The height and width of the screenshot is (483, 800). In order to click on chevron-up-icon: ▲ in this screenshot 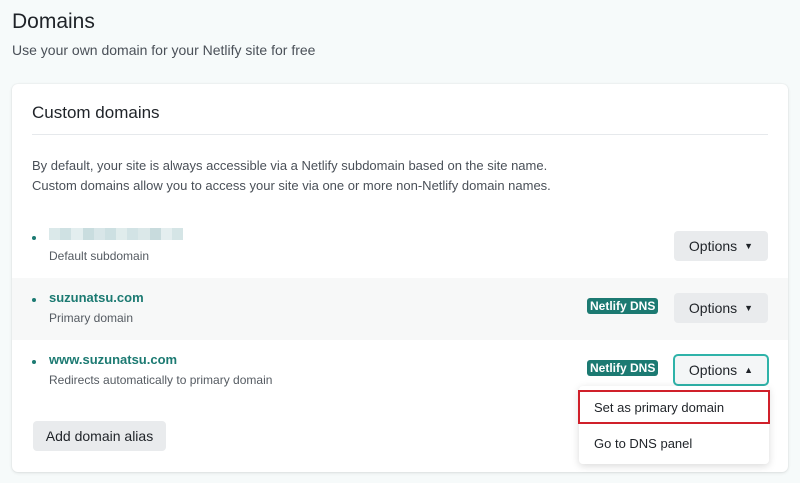, I will do `click(749, 369)`.